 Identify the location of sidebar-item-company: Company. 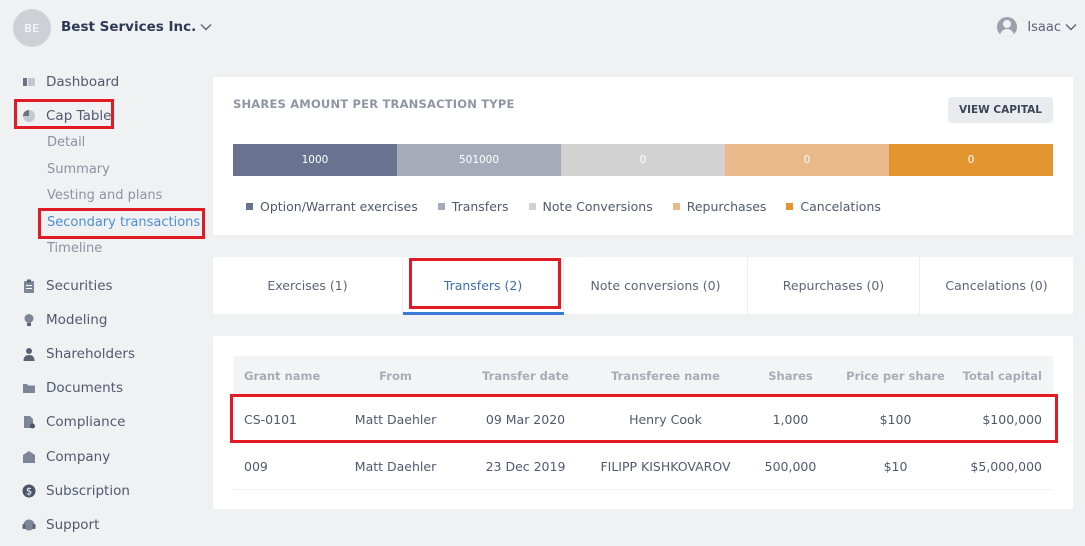
(66, 457).